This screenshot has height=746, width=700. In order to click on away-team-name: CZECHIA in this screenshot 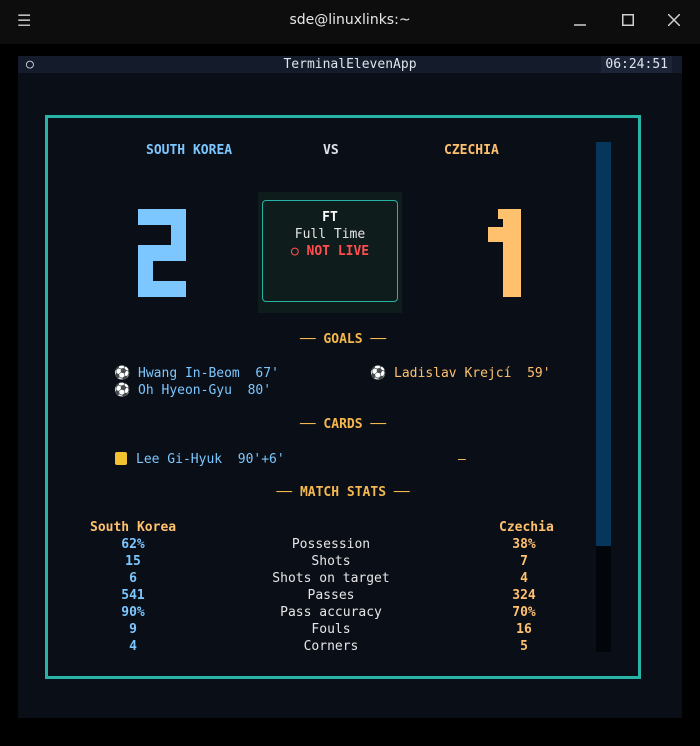, I will do `click(471, 150)`.